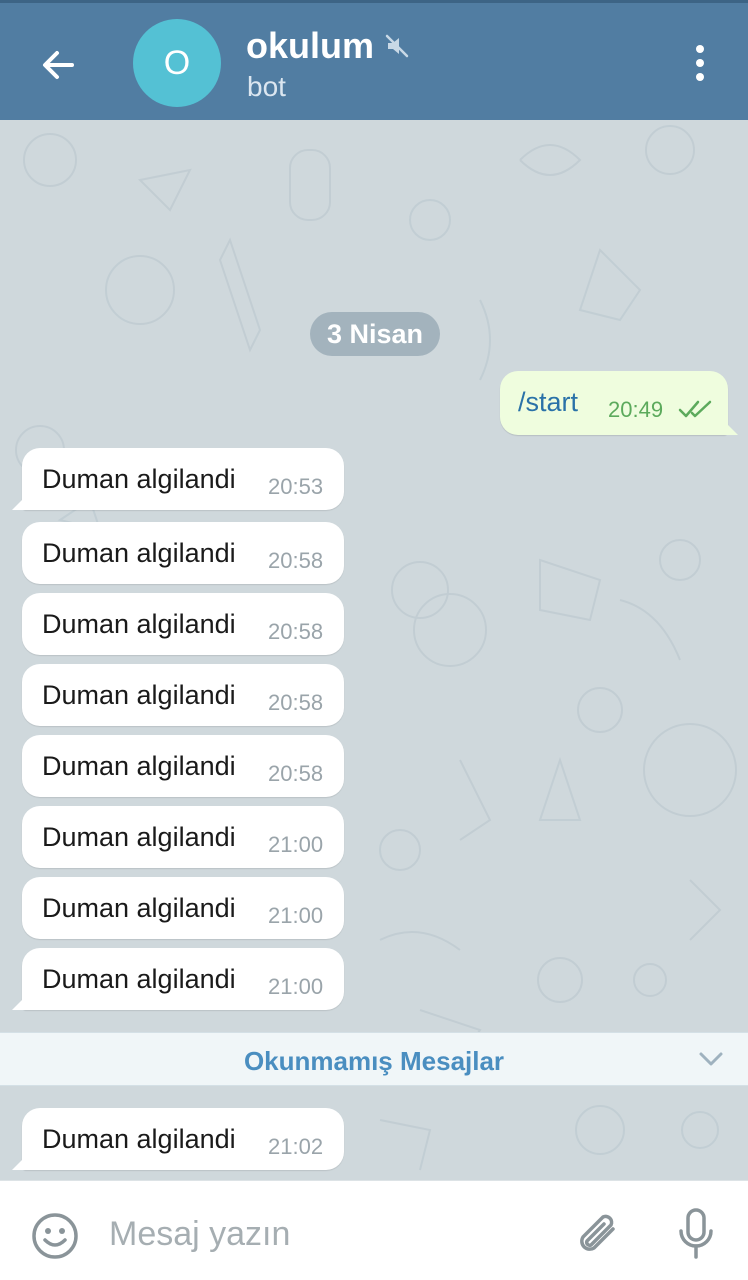  I want to click on message-time: 20:53, so click(296, 486).